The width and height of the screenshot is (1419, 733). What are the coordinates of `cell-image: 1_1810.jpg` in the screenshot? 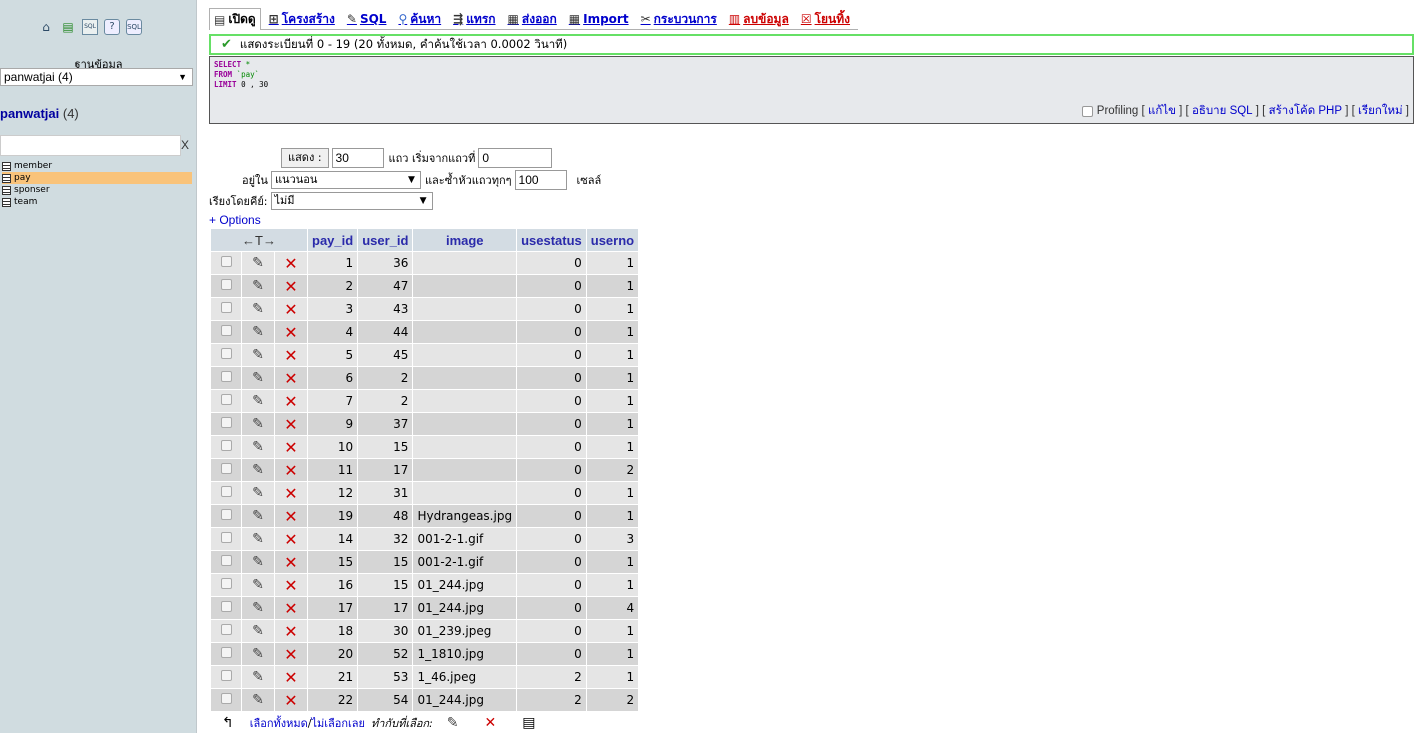 It's located at (465, 654).